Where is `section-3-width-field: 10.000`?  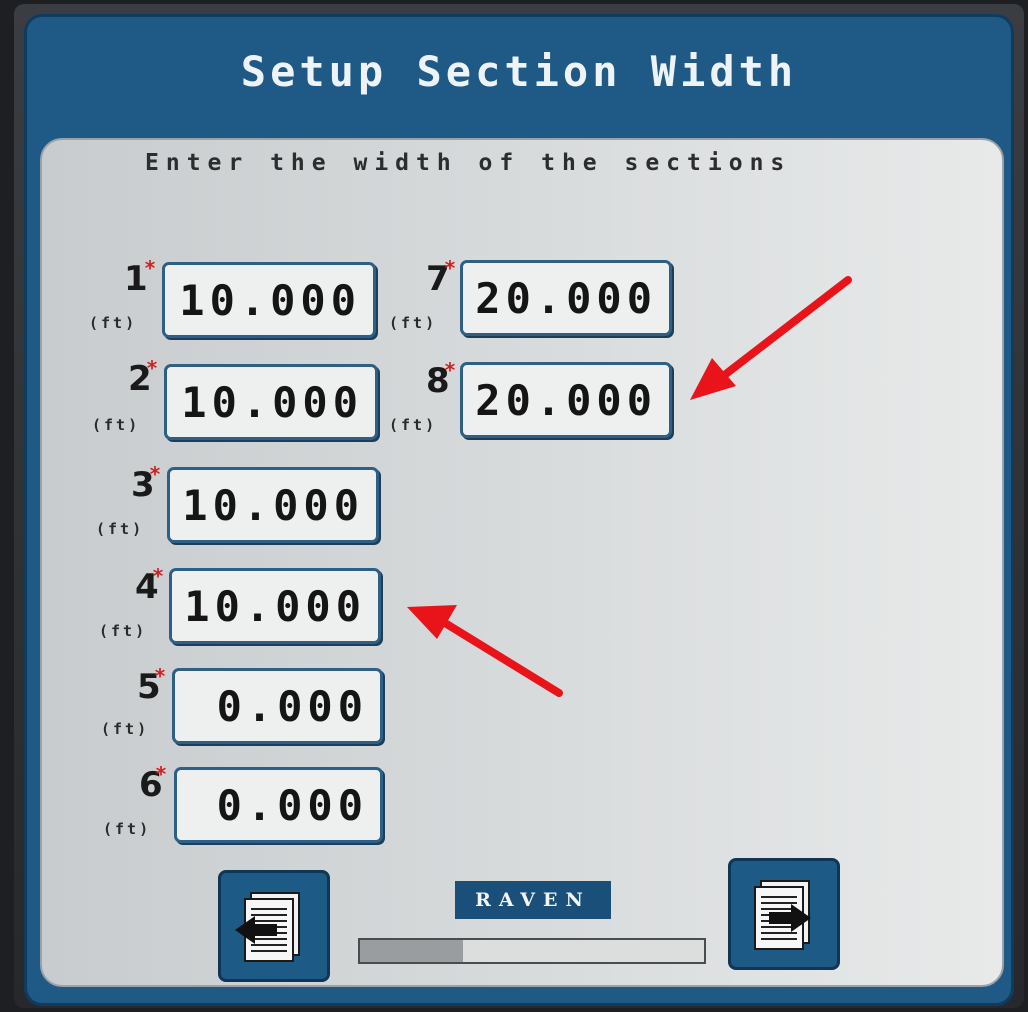 section-3-width-field: 10.000 is located at coordinates (273, 505).